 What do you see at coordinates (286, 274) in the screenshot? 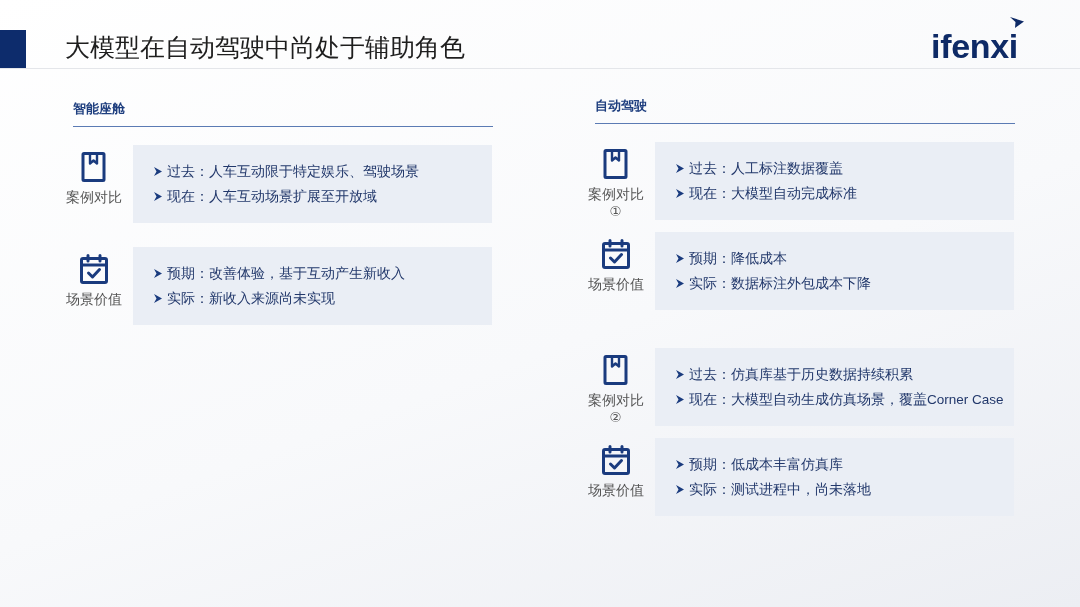
I see `bullet-text: 预期：改善体验，基于互动产生新收入` at bounding box center [286, 274].